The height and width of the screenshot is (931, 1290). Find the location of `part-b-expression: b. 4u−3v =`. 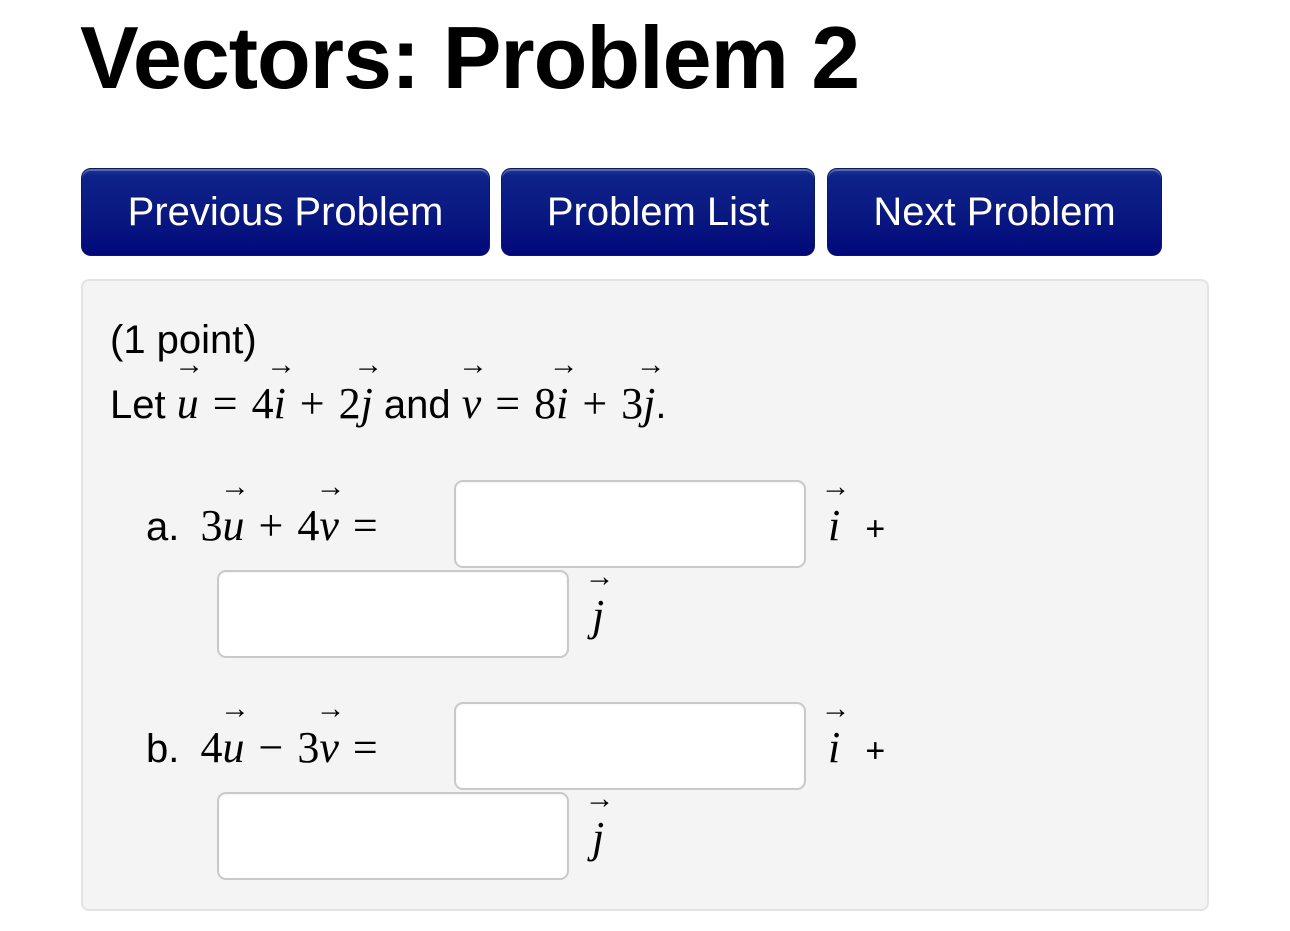

part-b-expression: b. 4u−3v = is located at coordinates (262, 747).